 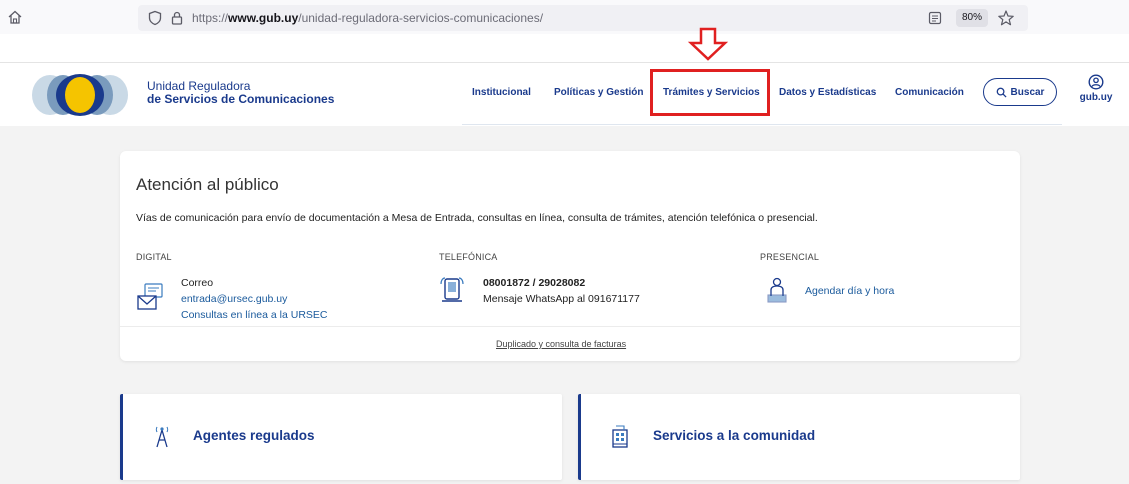 What do you see at coordinates (561, 283) in the screenshot?
I see `phone-numbers: 08001872 / 29028082` at bounding box center [561, 283].